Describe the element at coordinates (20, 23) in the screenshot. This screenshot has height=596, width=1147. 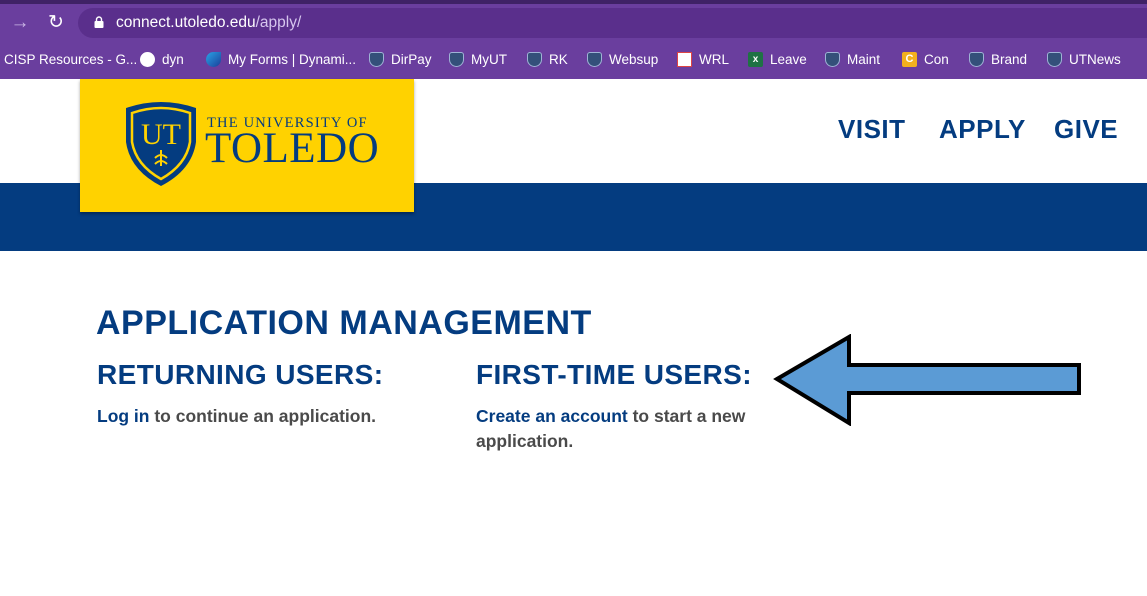
I see `forward-icon: →` at that location.